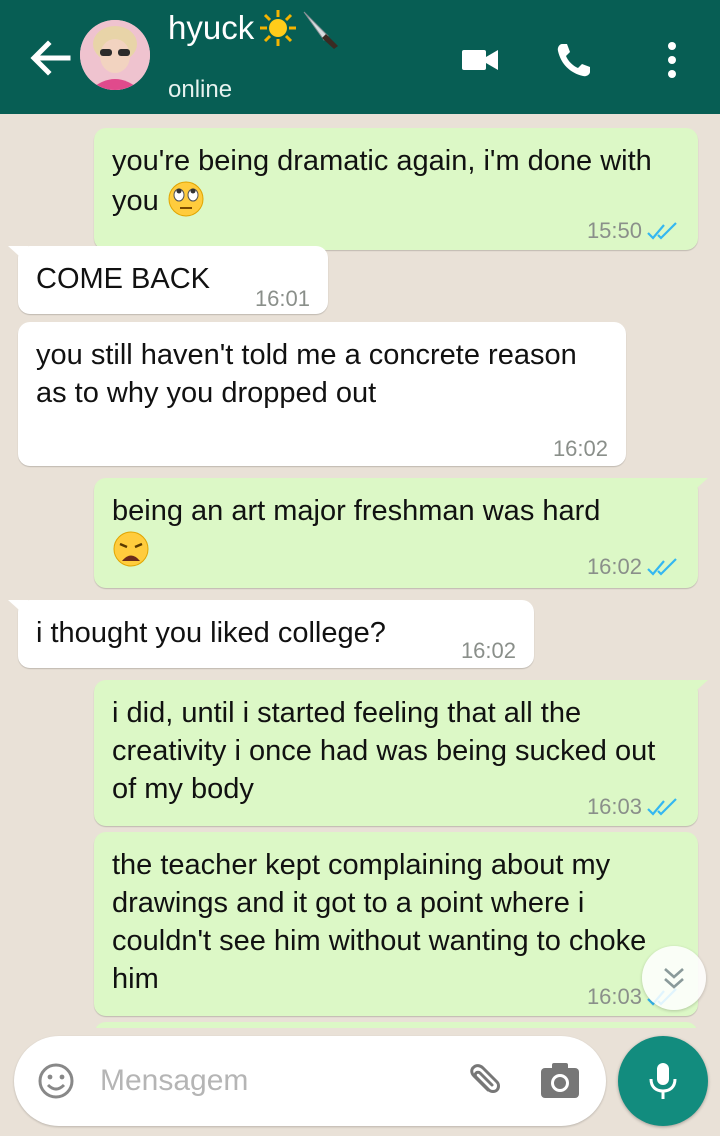 This screenshot has width=720, height=1136. What do you see at coordinates (211, 633) in the screenshot?
I see `message-text: i thought you liked college?` at bounding box center [211, 633].